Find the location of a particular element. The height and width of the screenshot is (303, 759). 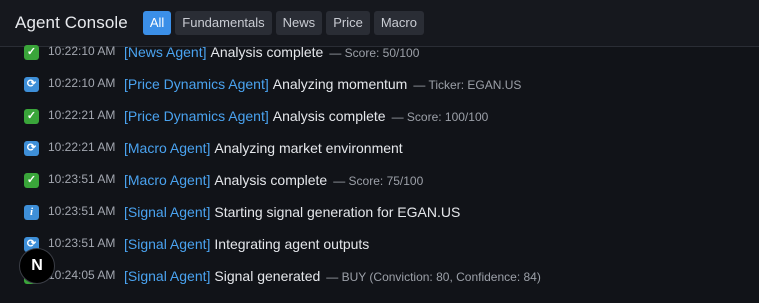

tab-news: News is located at coordinates (299, 23).